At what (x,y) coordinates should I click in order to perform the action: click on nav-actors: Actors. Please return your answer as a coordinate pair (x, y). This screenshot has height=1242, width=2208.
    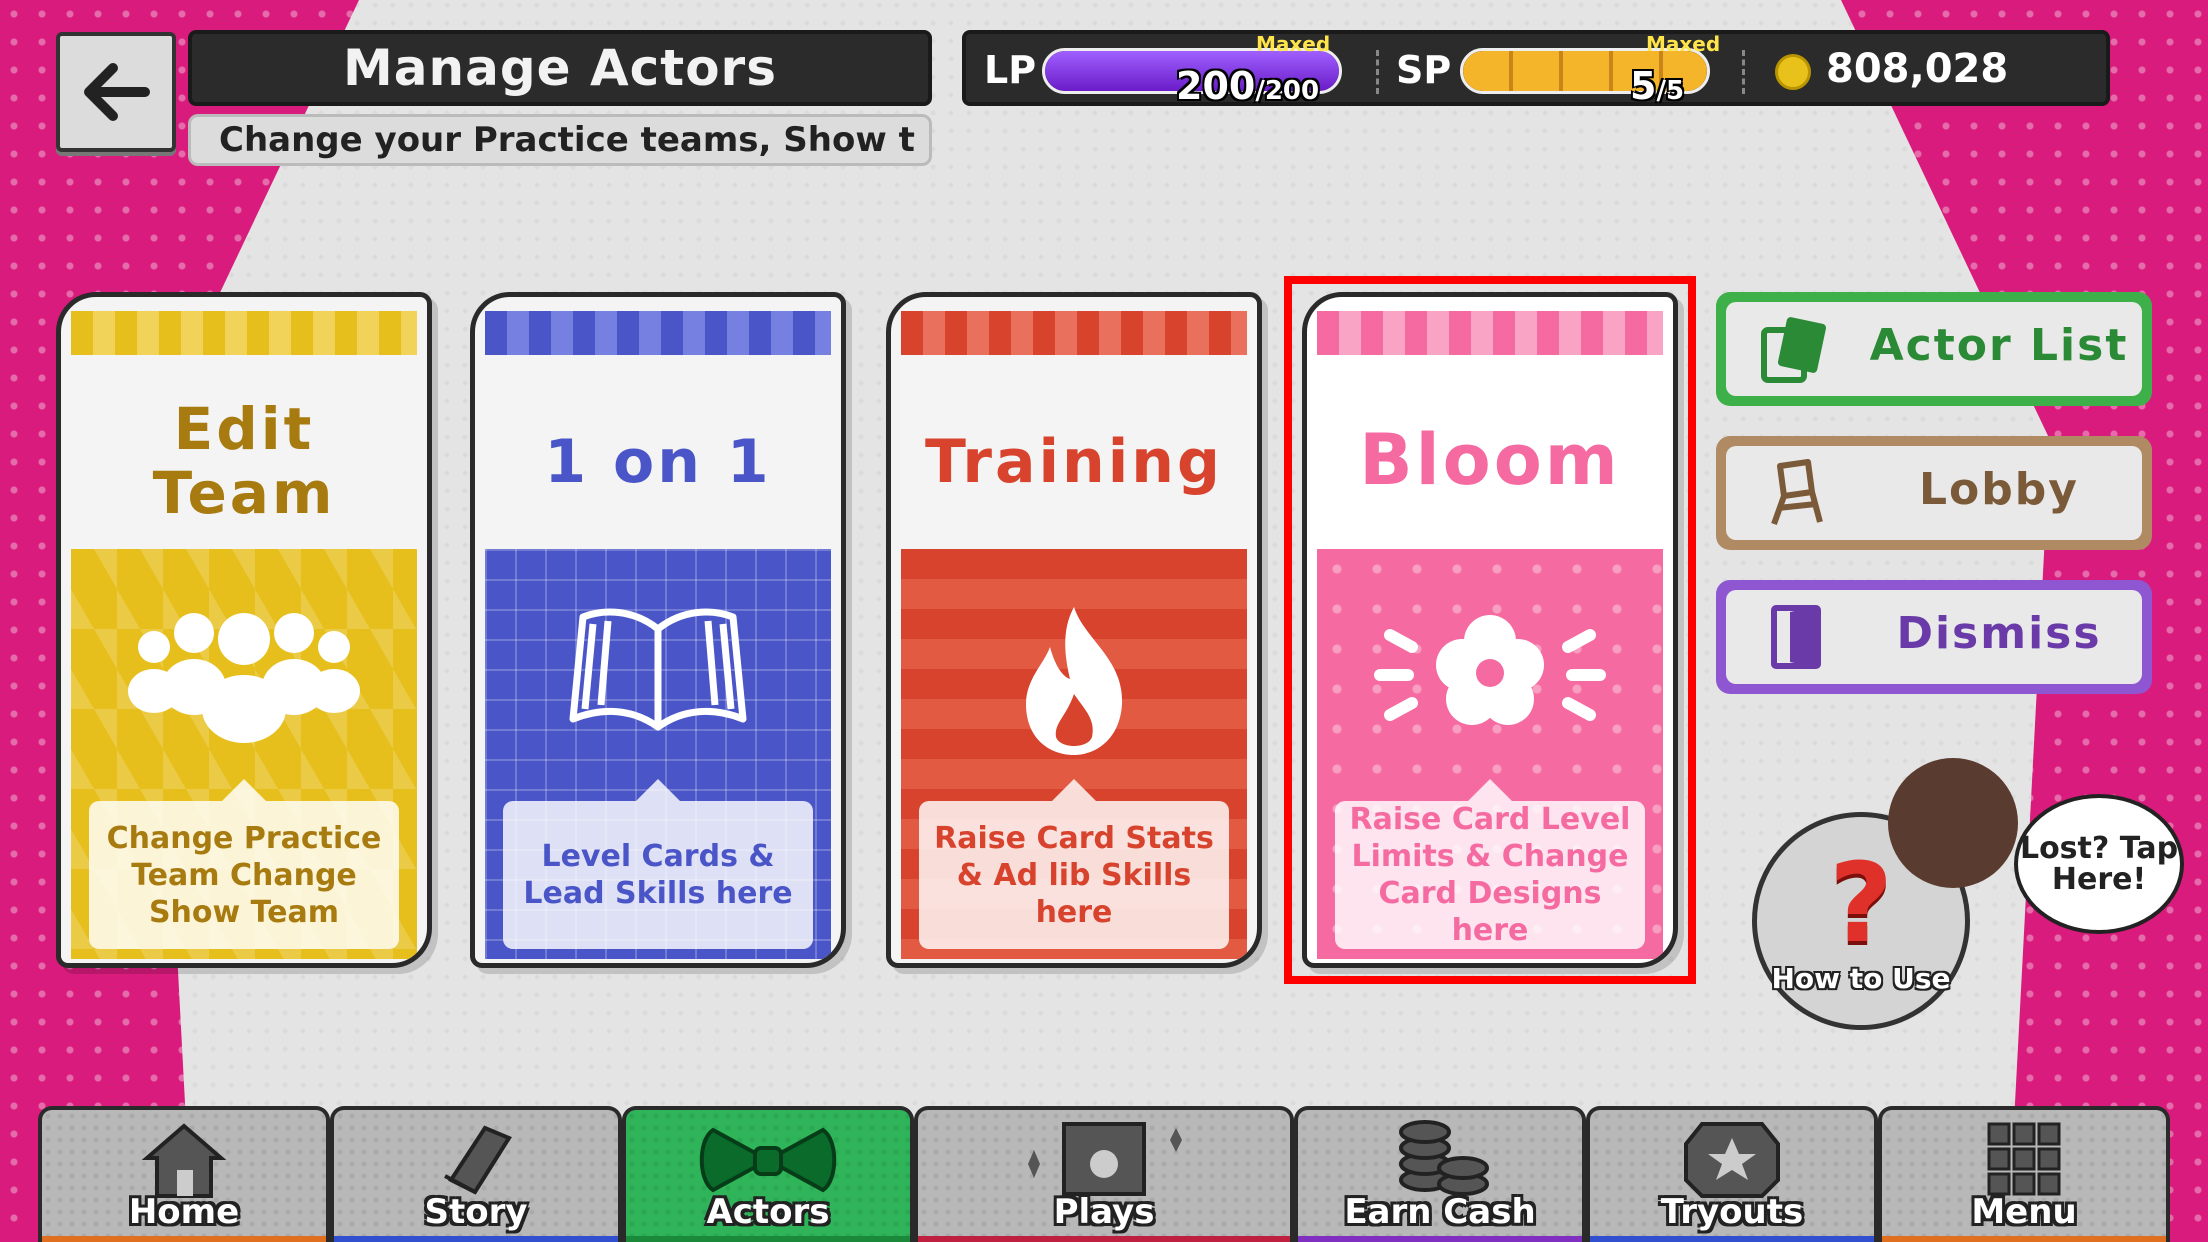
    Looking at the image, I should click on (768, 1174).